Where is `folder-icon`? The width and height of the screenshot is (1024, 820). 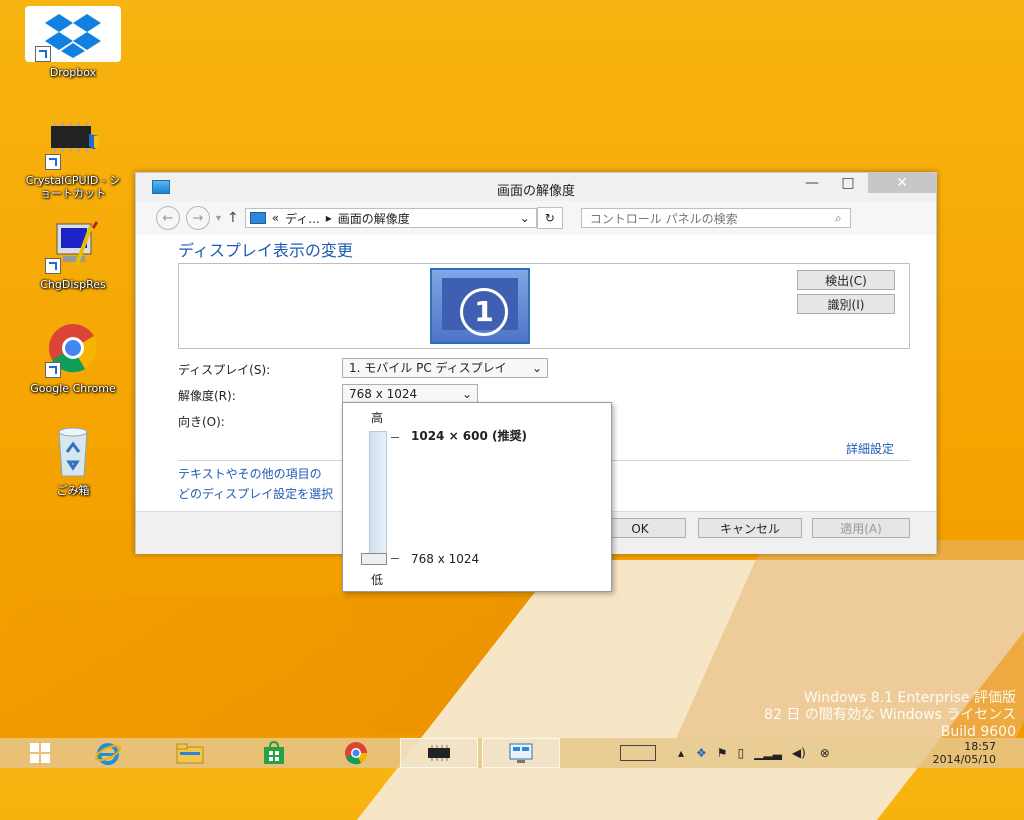 folder-icon is located at coordinates (190, 753).